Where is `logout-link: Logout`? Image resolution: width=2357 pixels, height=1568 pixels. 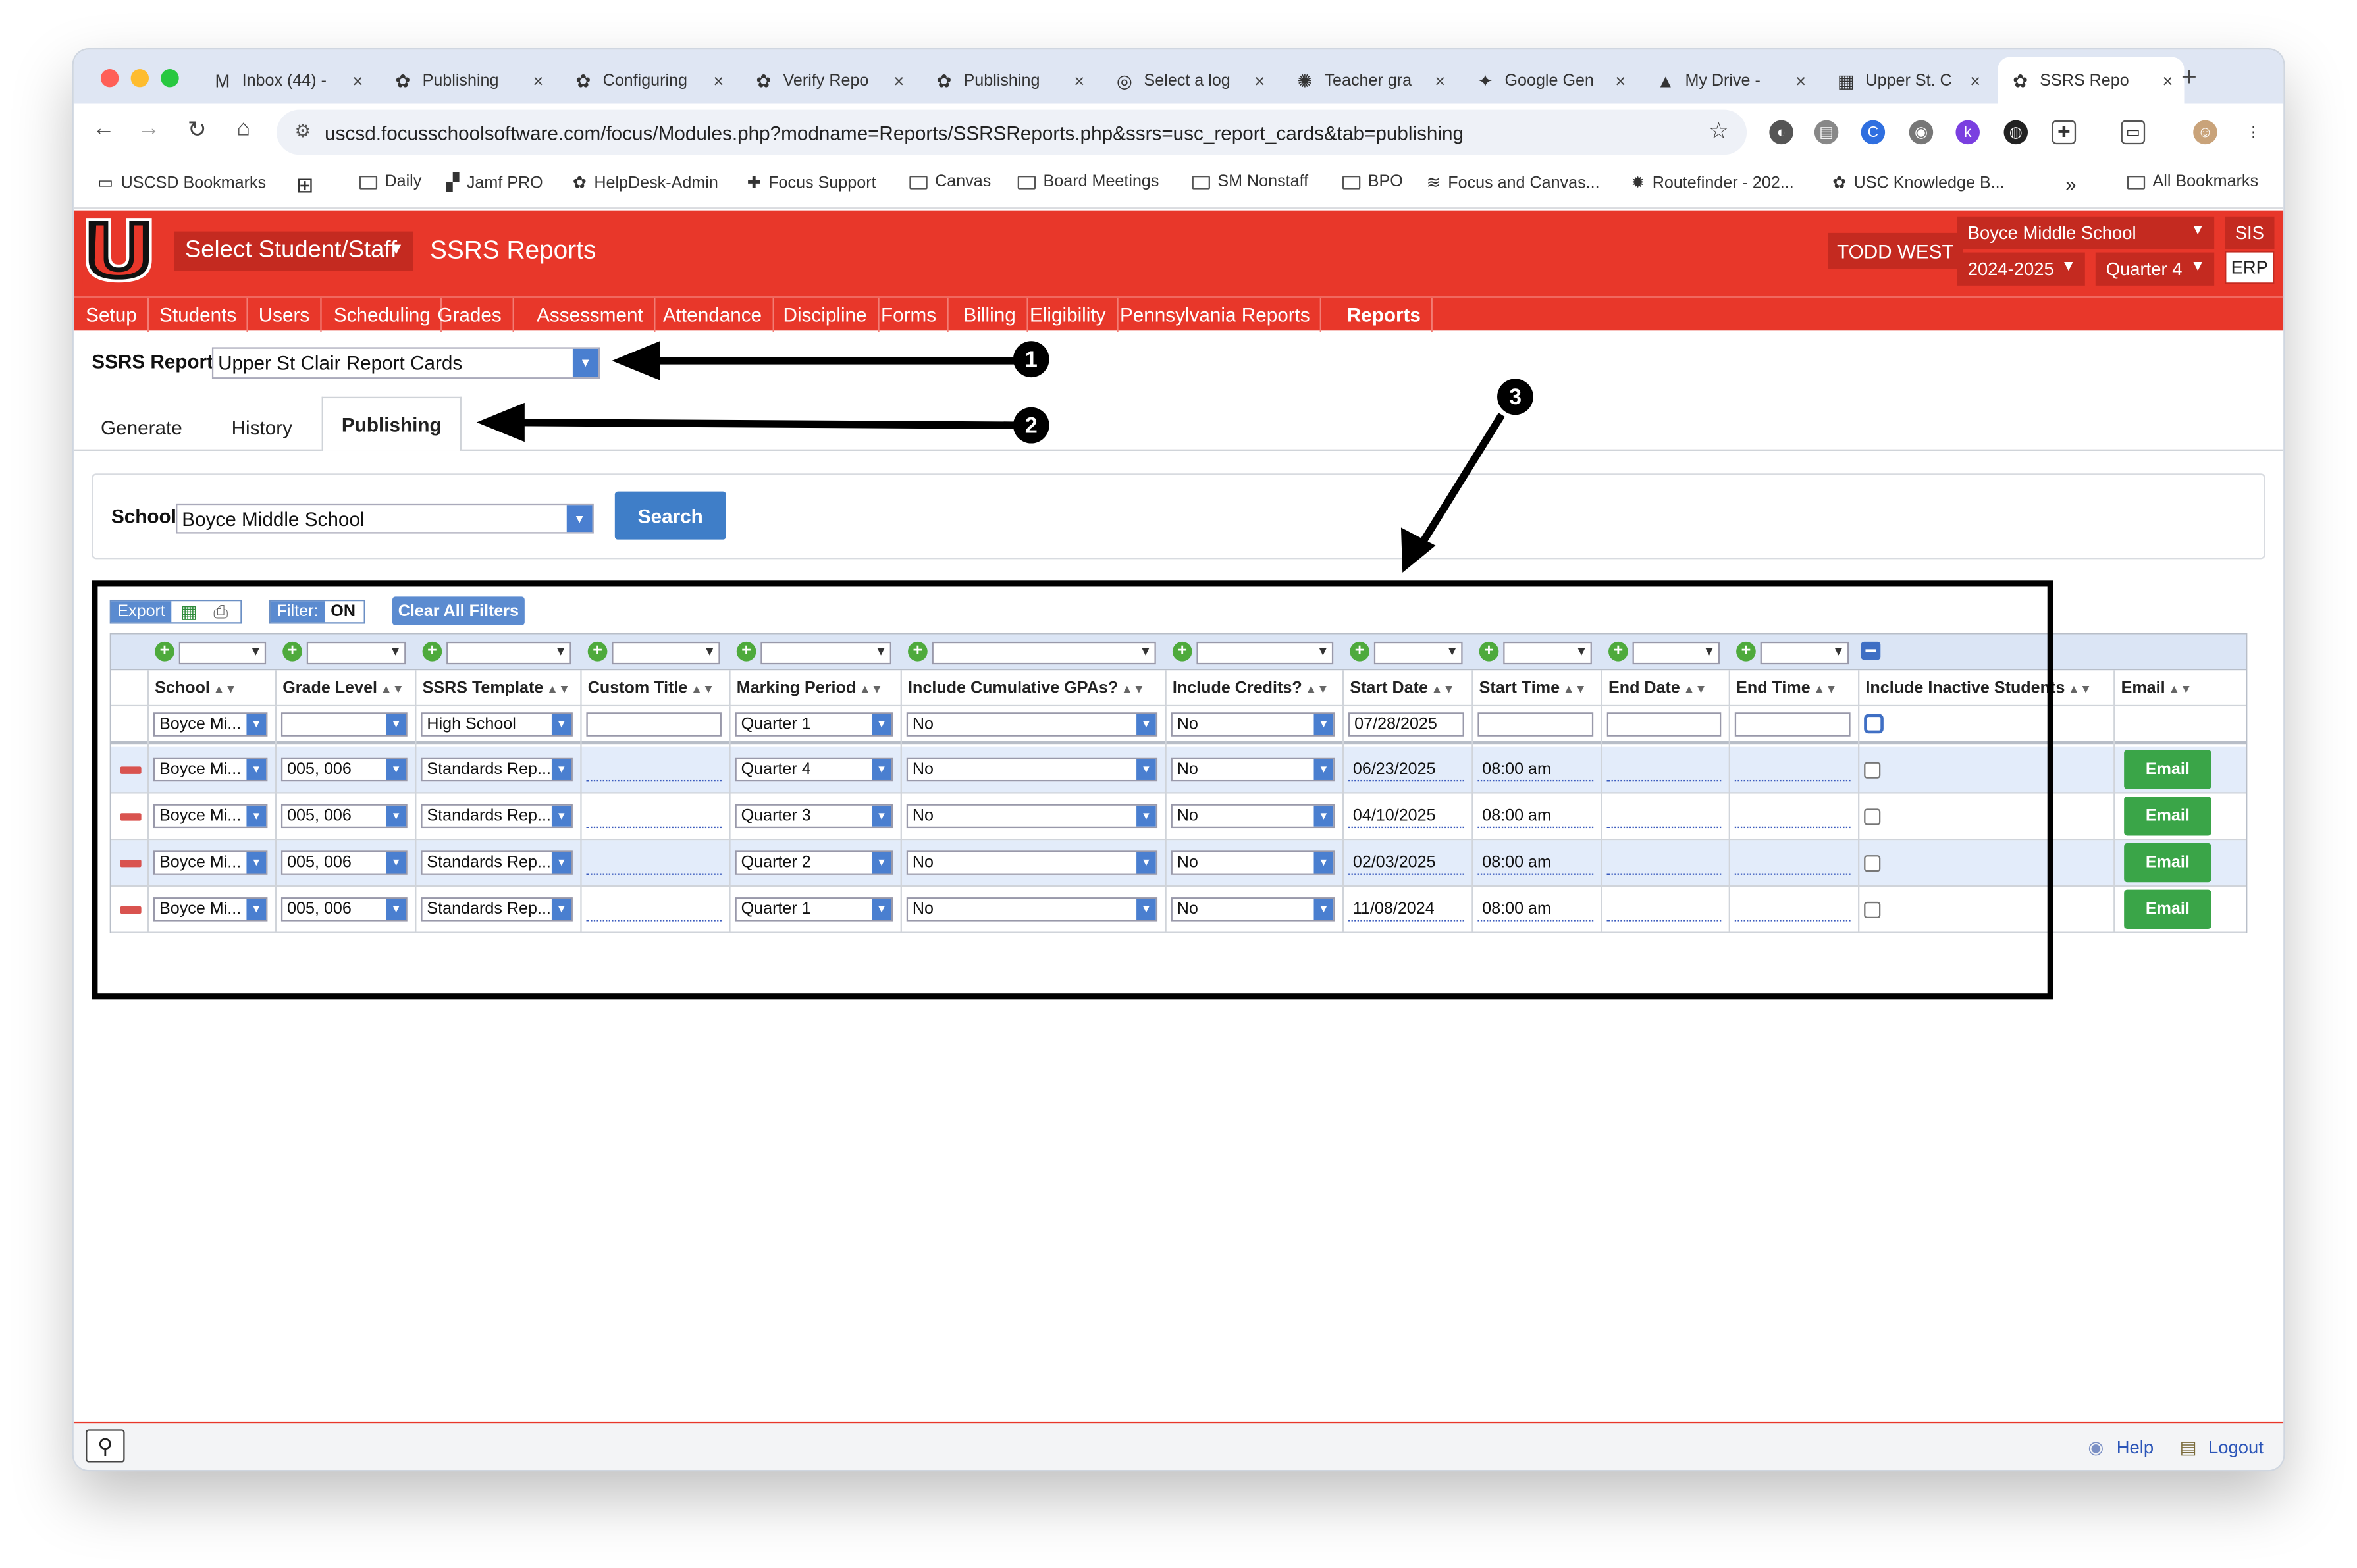
logout-link: Logout is located at coordinates (2236, 1447).